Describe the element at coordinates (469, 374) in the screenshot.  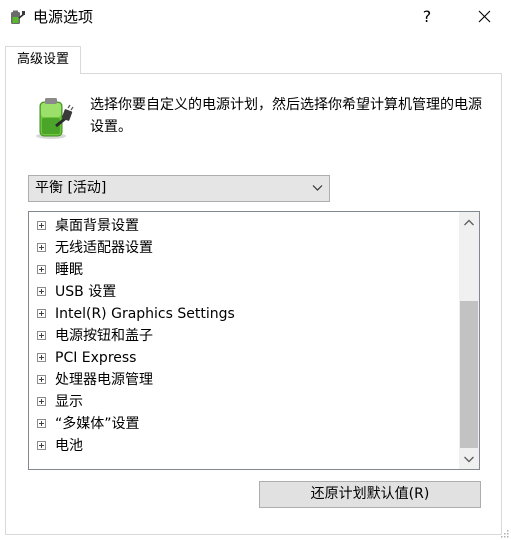
I see `scroll-thumb` at that location.